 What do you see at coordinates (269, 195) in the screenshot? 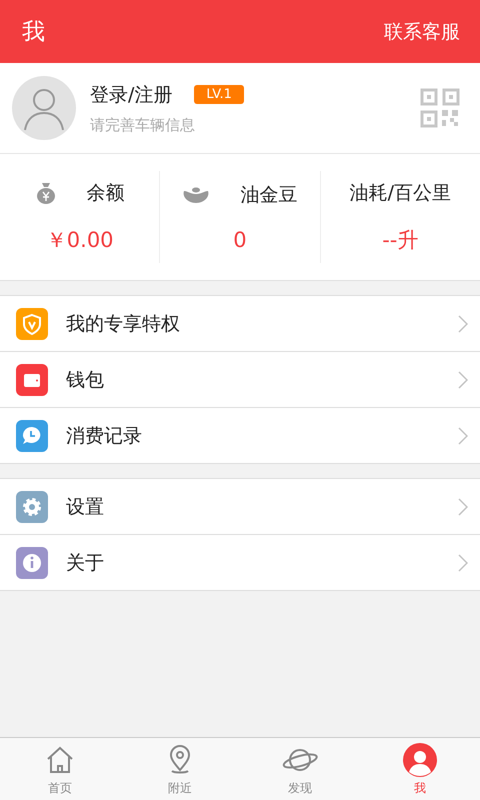
I see `stat-label: 油金豆` at bounding box center [269, 195].